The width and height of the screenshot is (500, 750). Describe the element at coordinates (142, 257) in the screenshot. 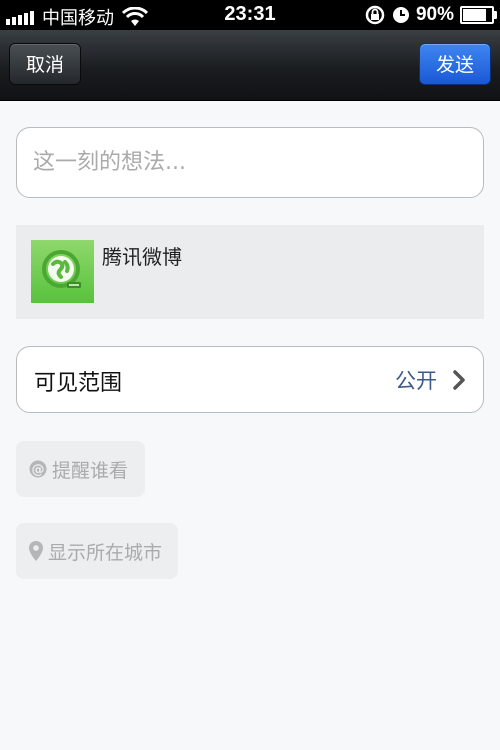

I see `shared-content-title: 腾讯微博` at that location.